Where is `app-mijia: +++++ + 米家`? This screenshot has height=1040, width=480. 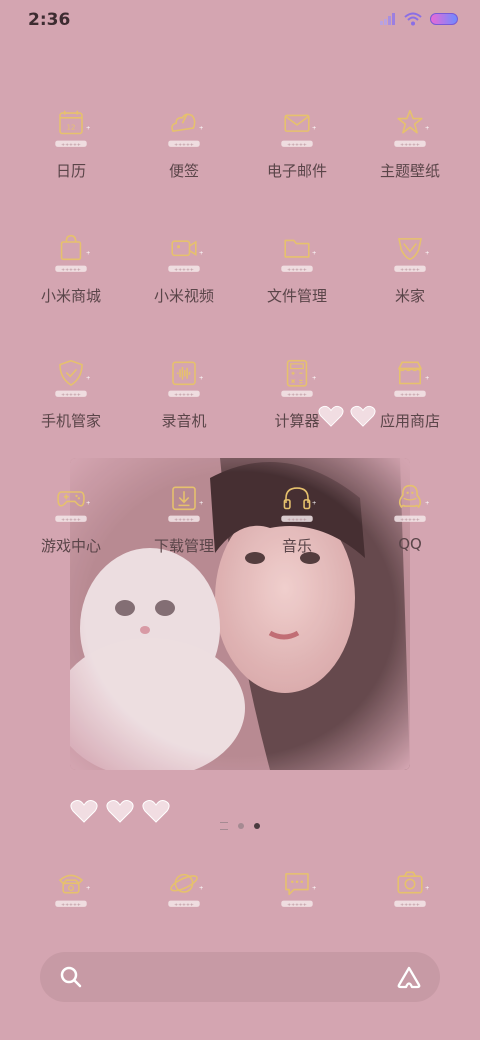
app-mijia: +++++ + 米家 is located at coordinates (410, 265).